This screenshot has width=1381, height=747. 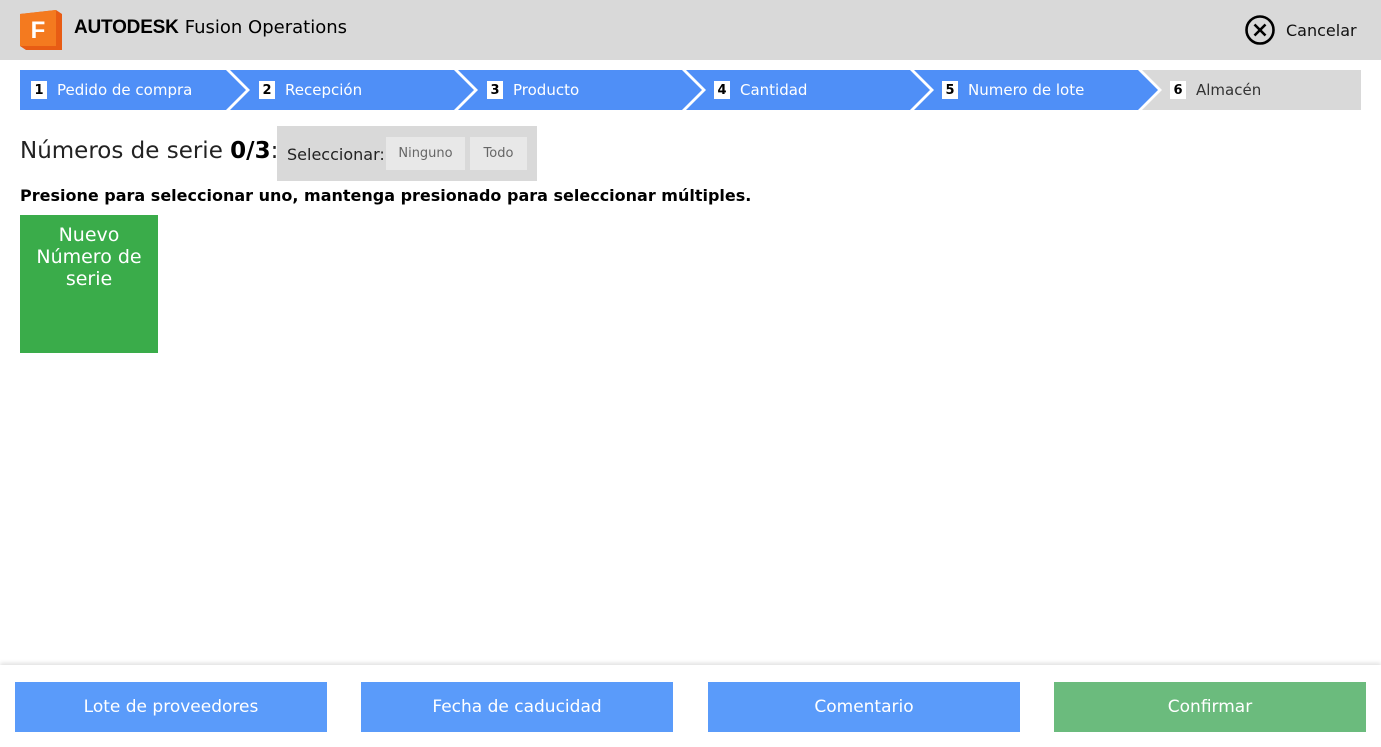 I want to click on step-chevrons, so click(x=690, y=90).